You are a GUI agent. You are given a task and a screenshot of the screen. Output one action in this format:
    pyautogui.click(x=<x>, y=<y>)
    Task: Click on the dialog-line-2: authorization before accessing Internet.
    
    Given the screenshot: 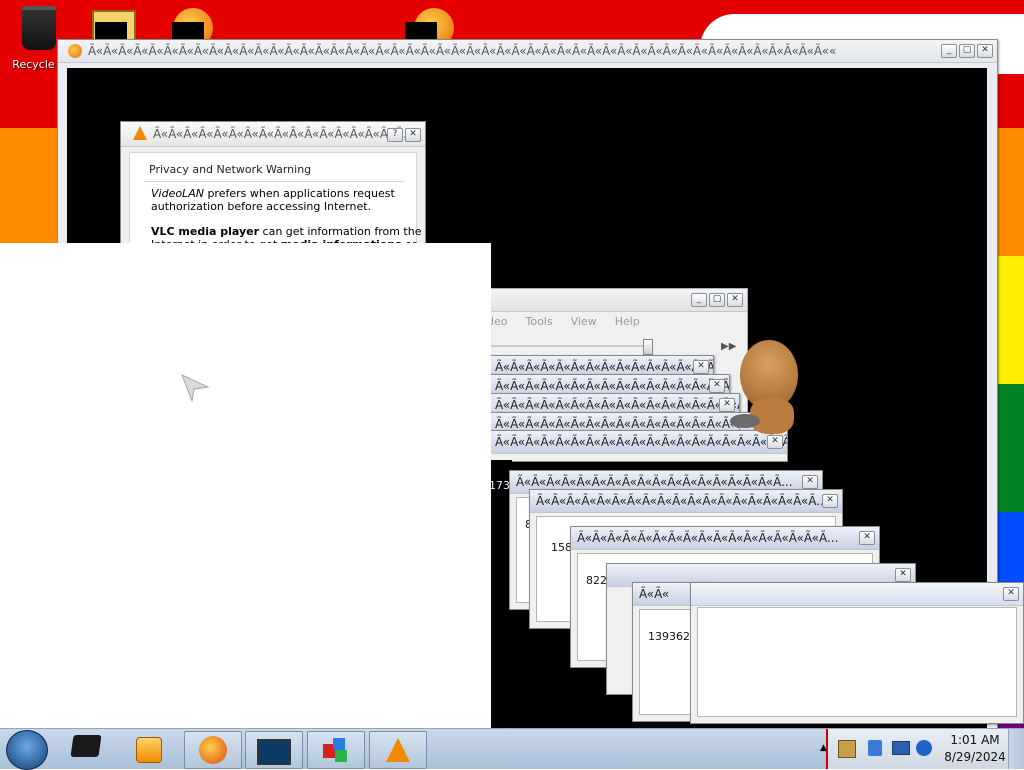 What is the action you would take?
    pyautogui.click(x=261, y=206)
    